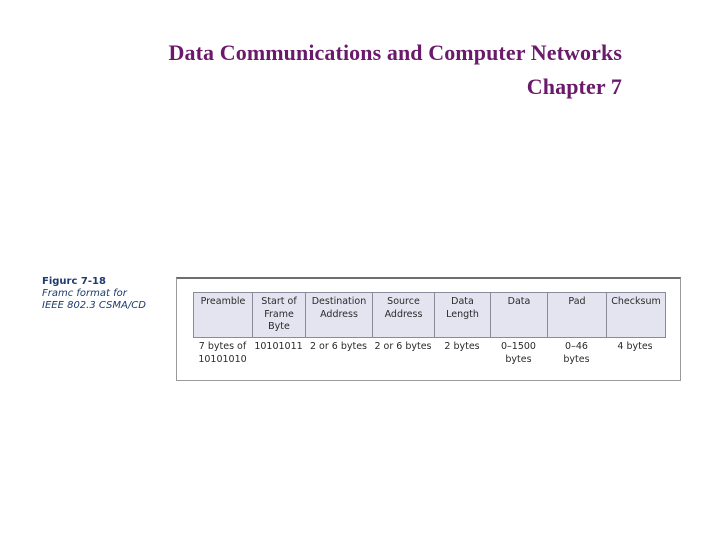 The height and width of the screenshot is (540, 720). Describe the element at coordinates (84, 293) in the screenshot. I see `figure-description-line1: Framc format for` at that location.